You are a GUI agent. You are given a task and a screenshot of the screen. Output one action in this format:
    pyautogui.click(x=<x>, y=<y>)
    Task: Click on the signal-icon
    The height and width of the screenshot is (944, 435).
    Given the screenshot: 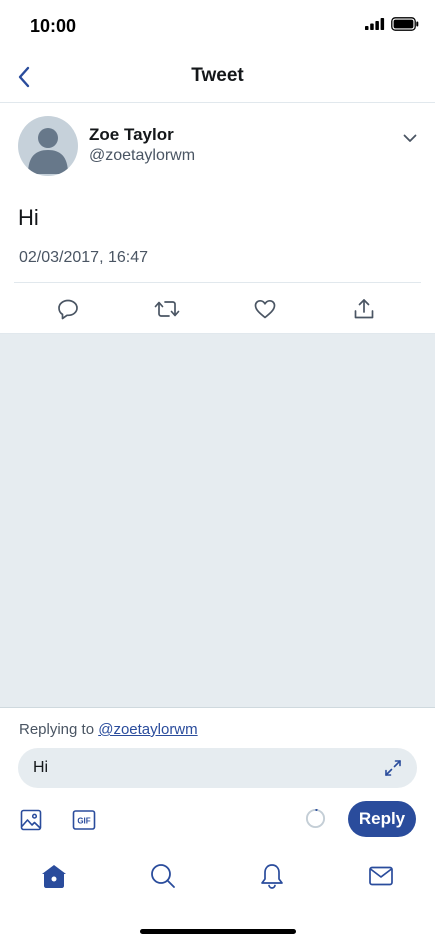 What is the action you would take?
    pyautogui.click(x=375, y=24)
    